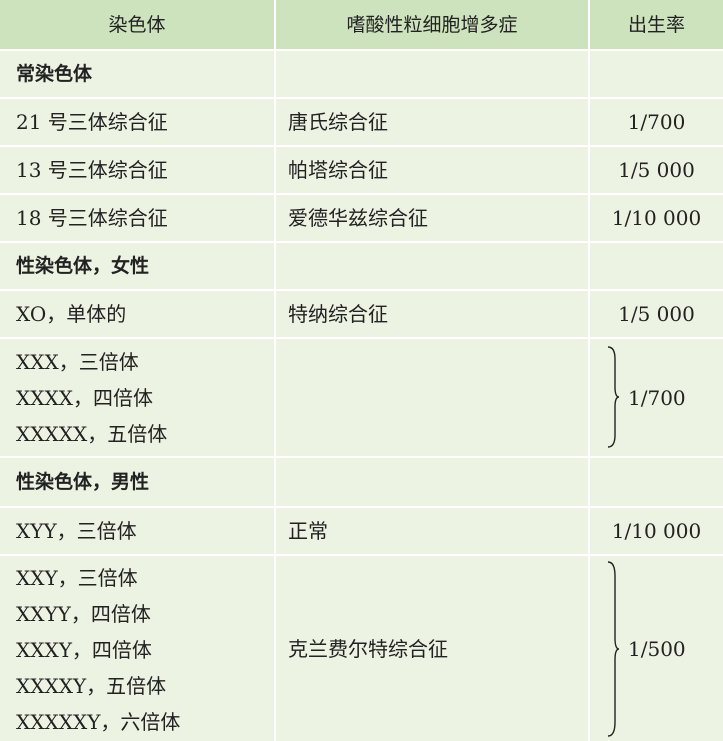 Image resolution: width=723 pixels, height=741 pixels. What do you see at coordinates (338, 170) in the screenshot?
I see `syndrome-cell: 帕塔综合征` at bounding box center [338, 170].